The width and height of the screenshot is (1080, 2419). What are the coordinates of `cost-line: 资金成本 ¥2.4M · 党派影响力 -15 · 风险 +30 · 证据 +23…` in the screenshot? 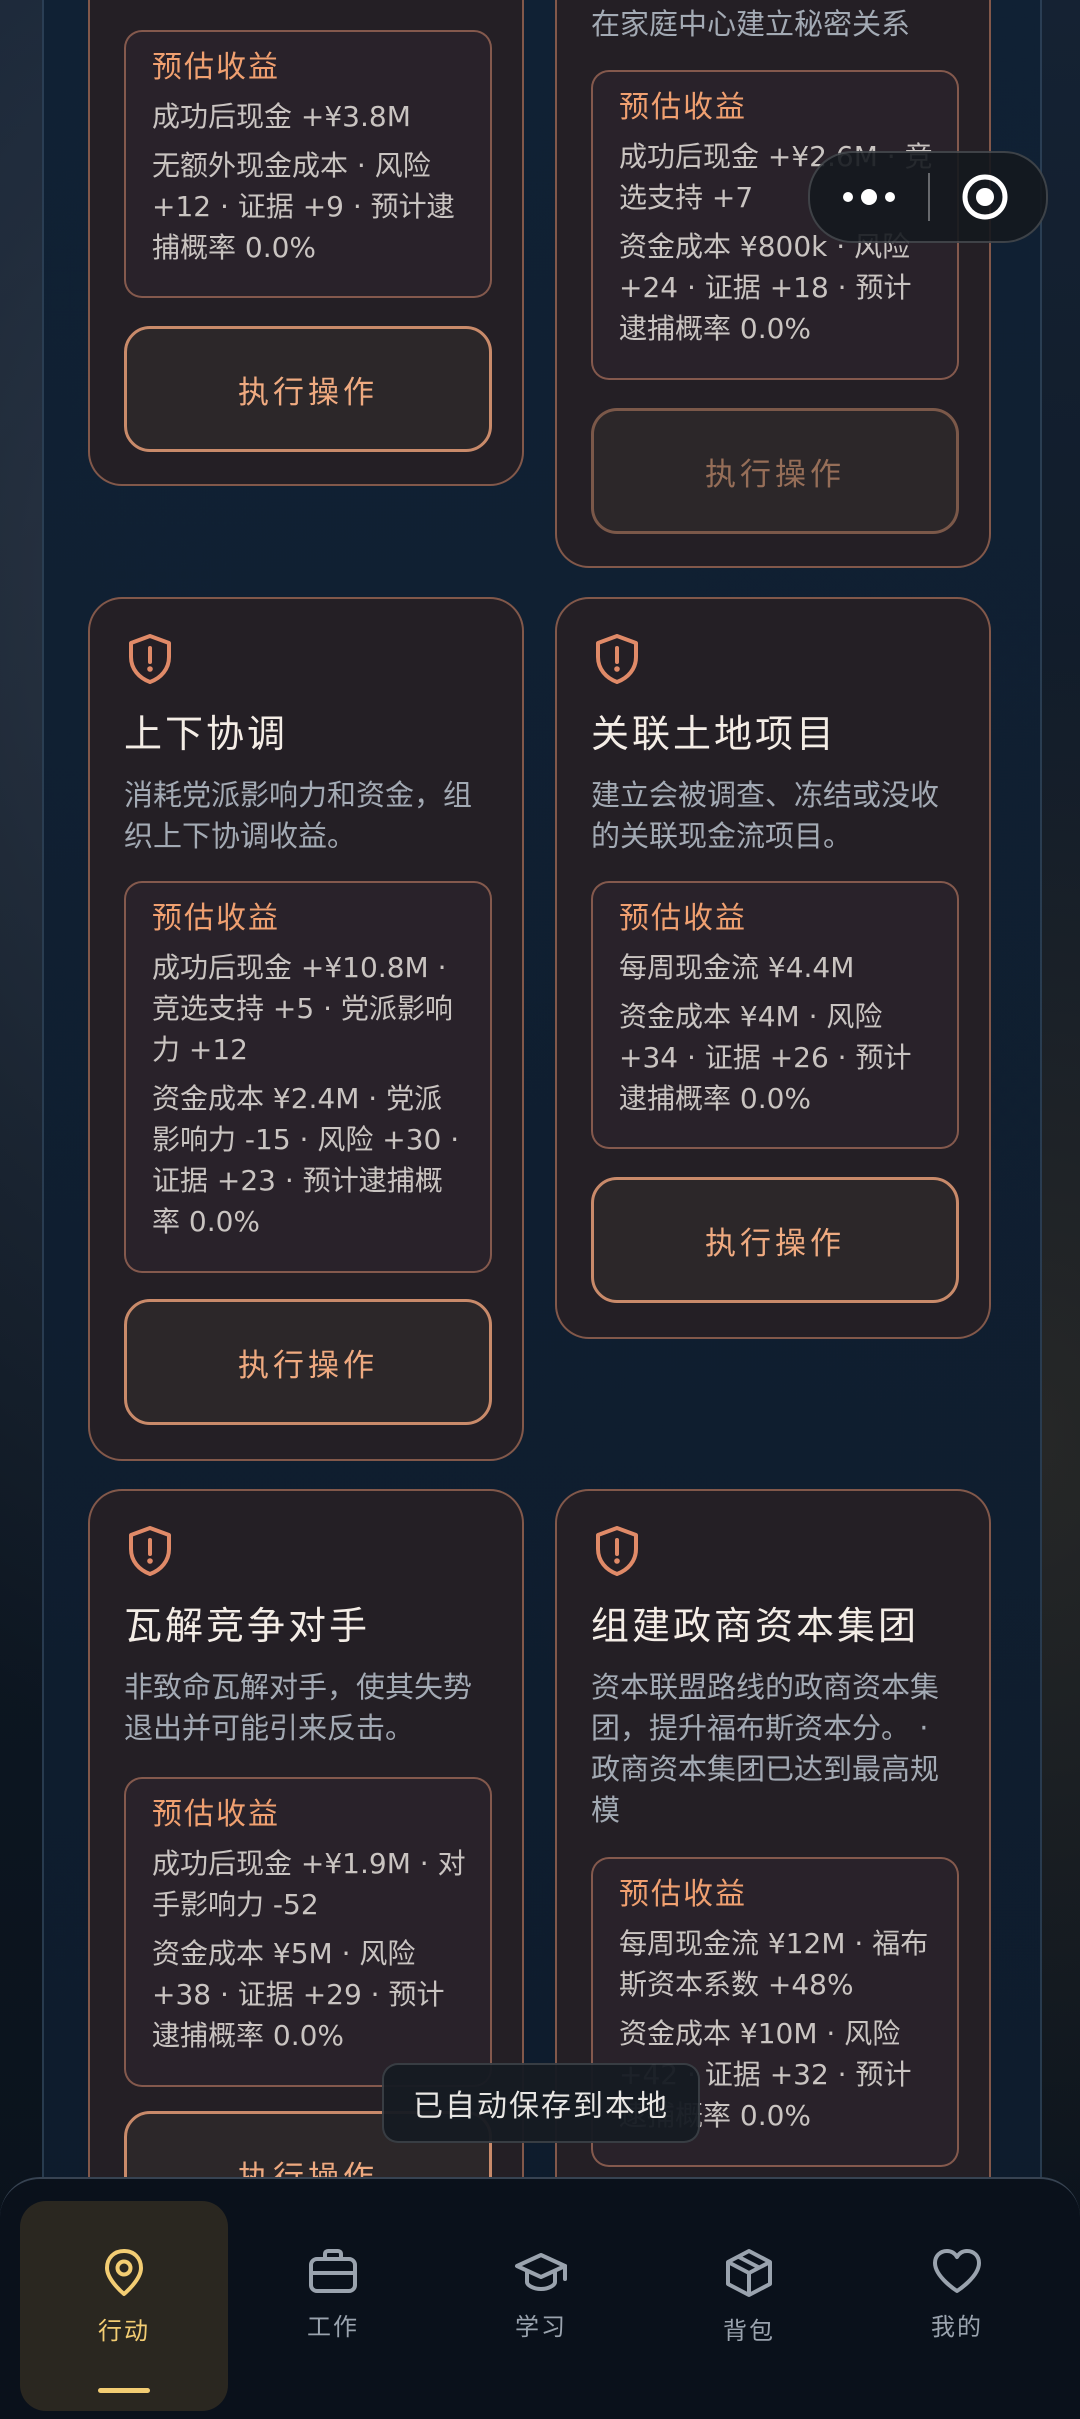 It's located at (306, 1160).